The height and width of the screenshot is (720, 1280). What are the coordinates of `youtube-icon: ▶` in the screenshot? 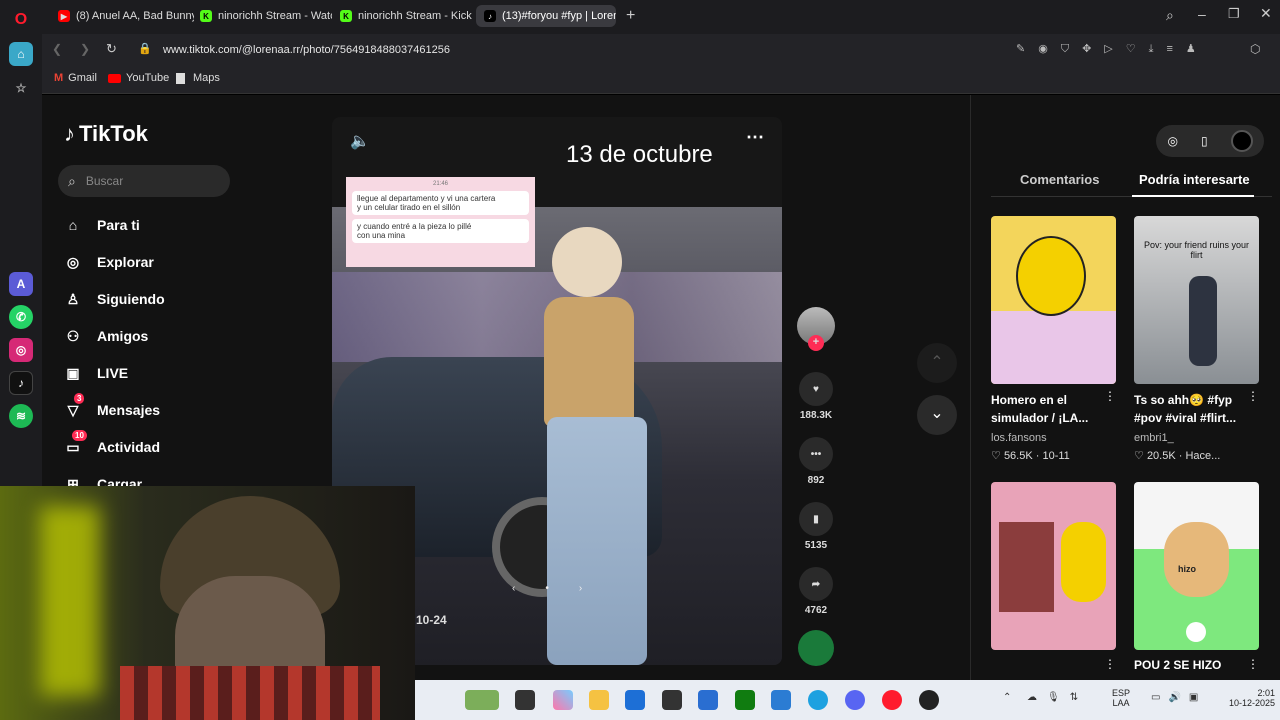 It's located at (64, 16).